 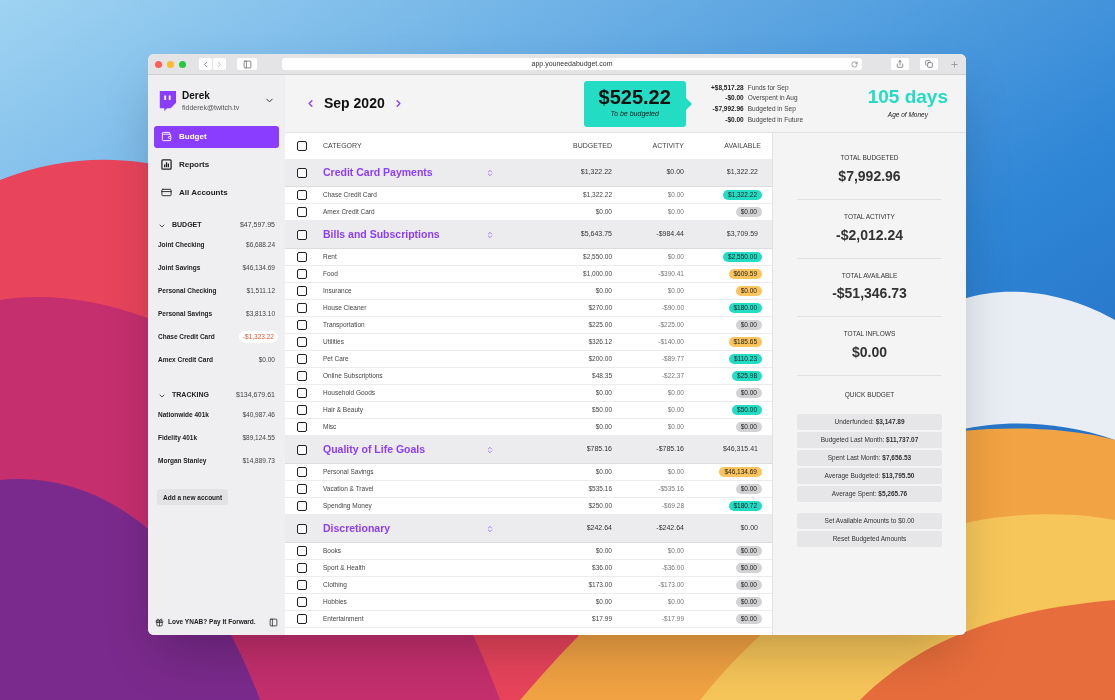 I want to click on sidebar-button, so click(x=247, y=64).